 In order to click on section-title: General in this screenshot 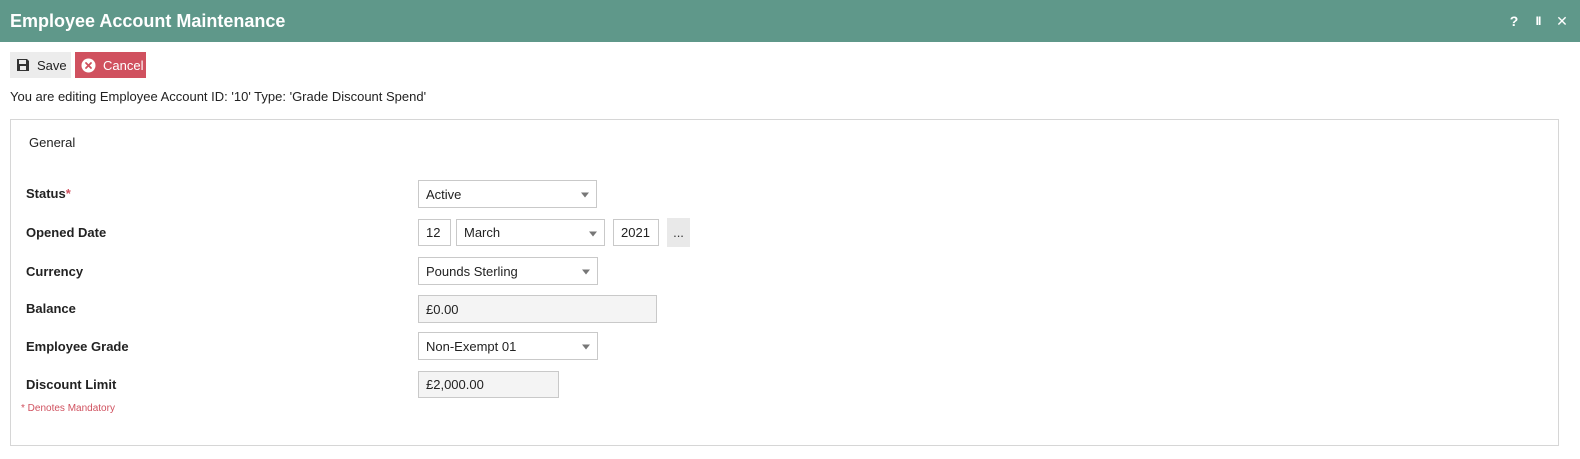, I will do `click(52, 142)`.